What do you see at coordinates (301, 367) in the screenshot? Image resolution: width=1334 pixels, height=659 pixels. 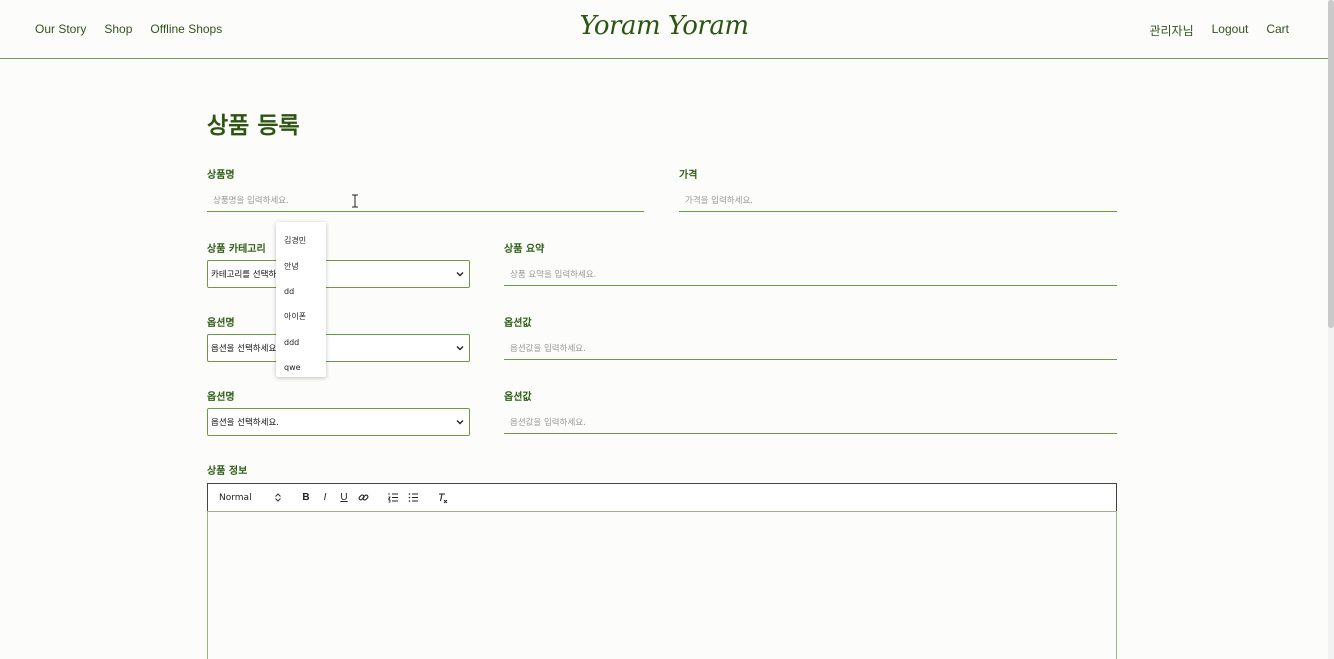 I see `dropdown-option: qwe` at bounding box center [301, 367].